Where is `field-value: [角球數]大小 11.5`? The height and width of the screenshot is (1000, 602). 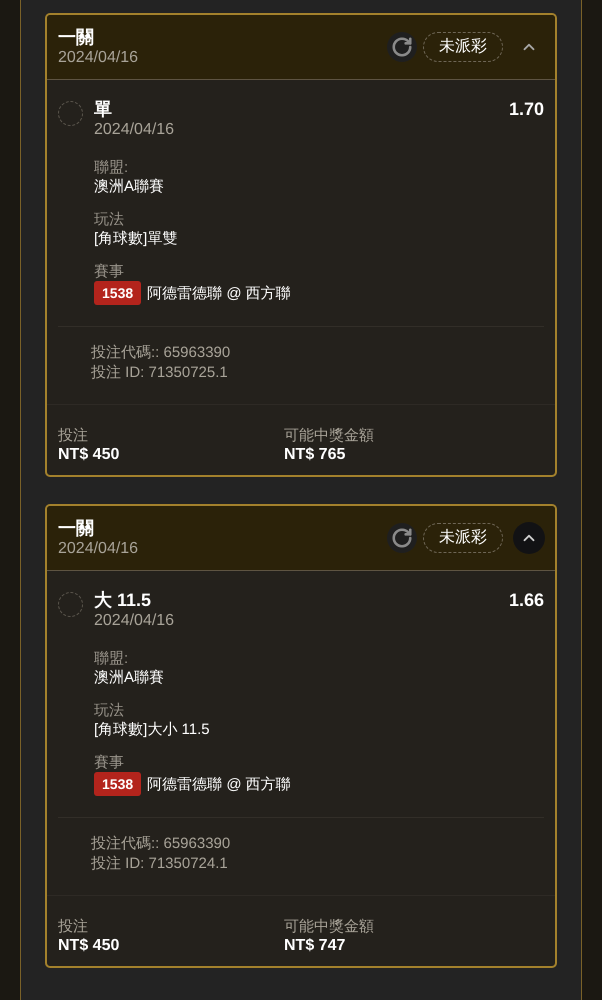 field-value: [角球數]大小 11.5 is located at coordinates (152, 729).